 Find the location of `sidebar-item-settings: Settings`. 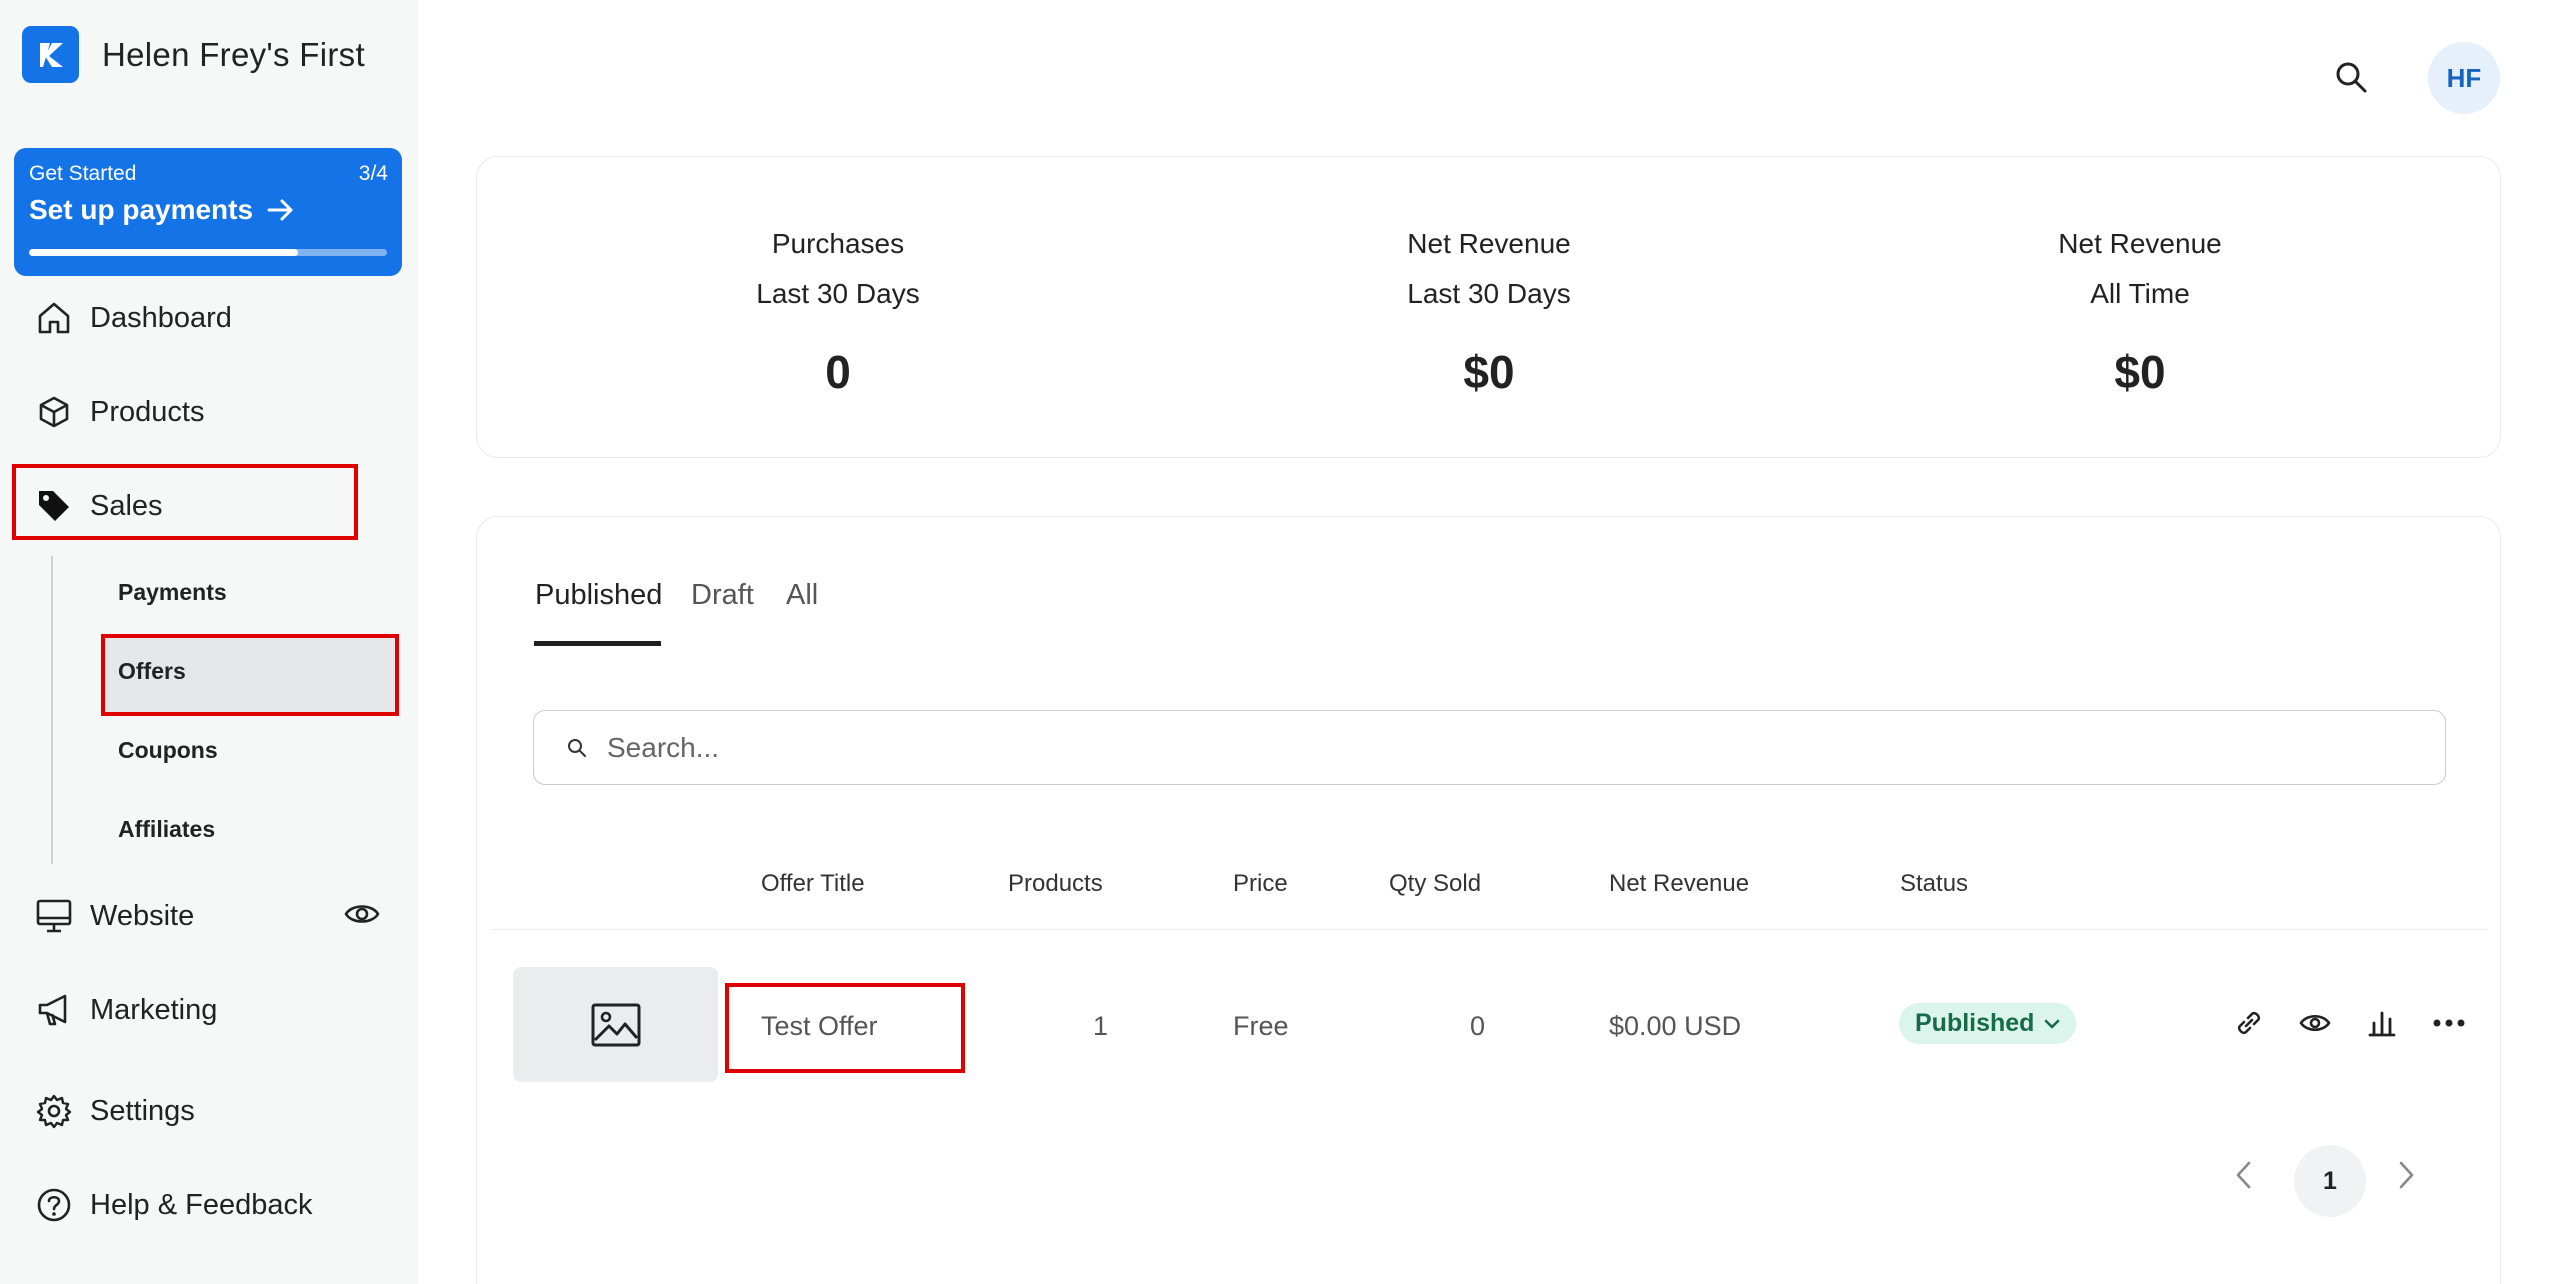

sidebar-item-settings: Settings is located at coordinates (114, 1111).